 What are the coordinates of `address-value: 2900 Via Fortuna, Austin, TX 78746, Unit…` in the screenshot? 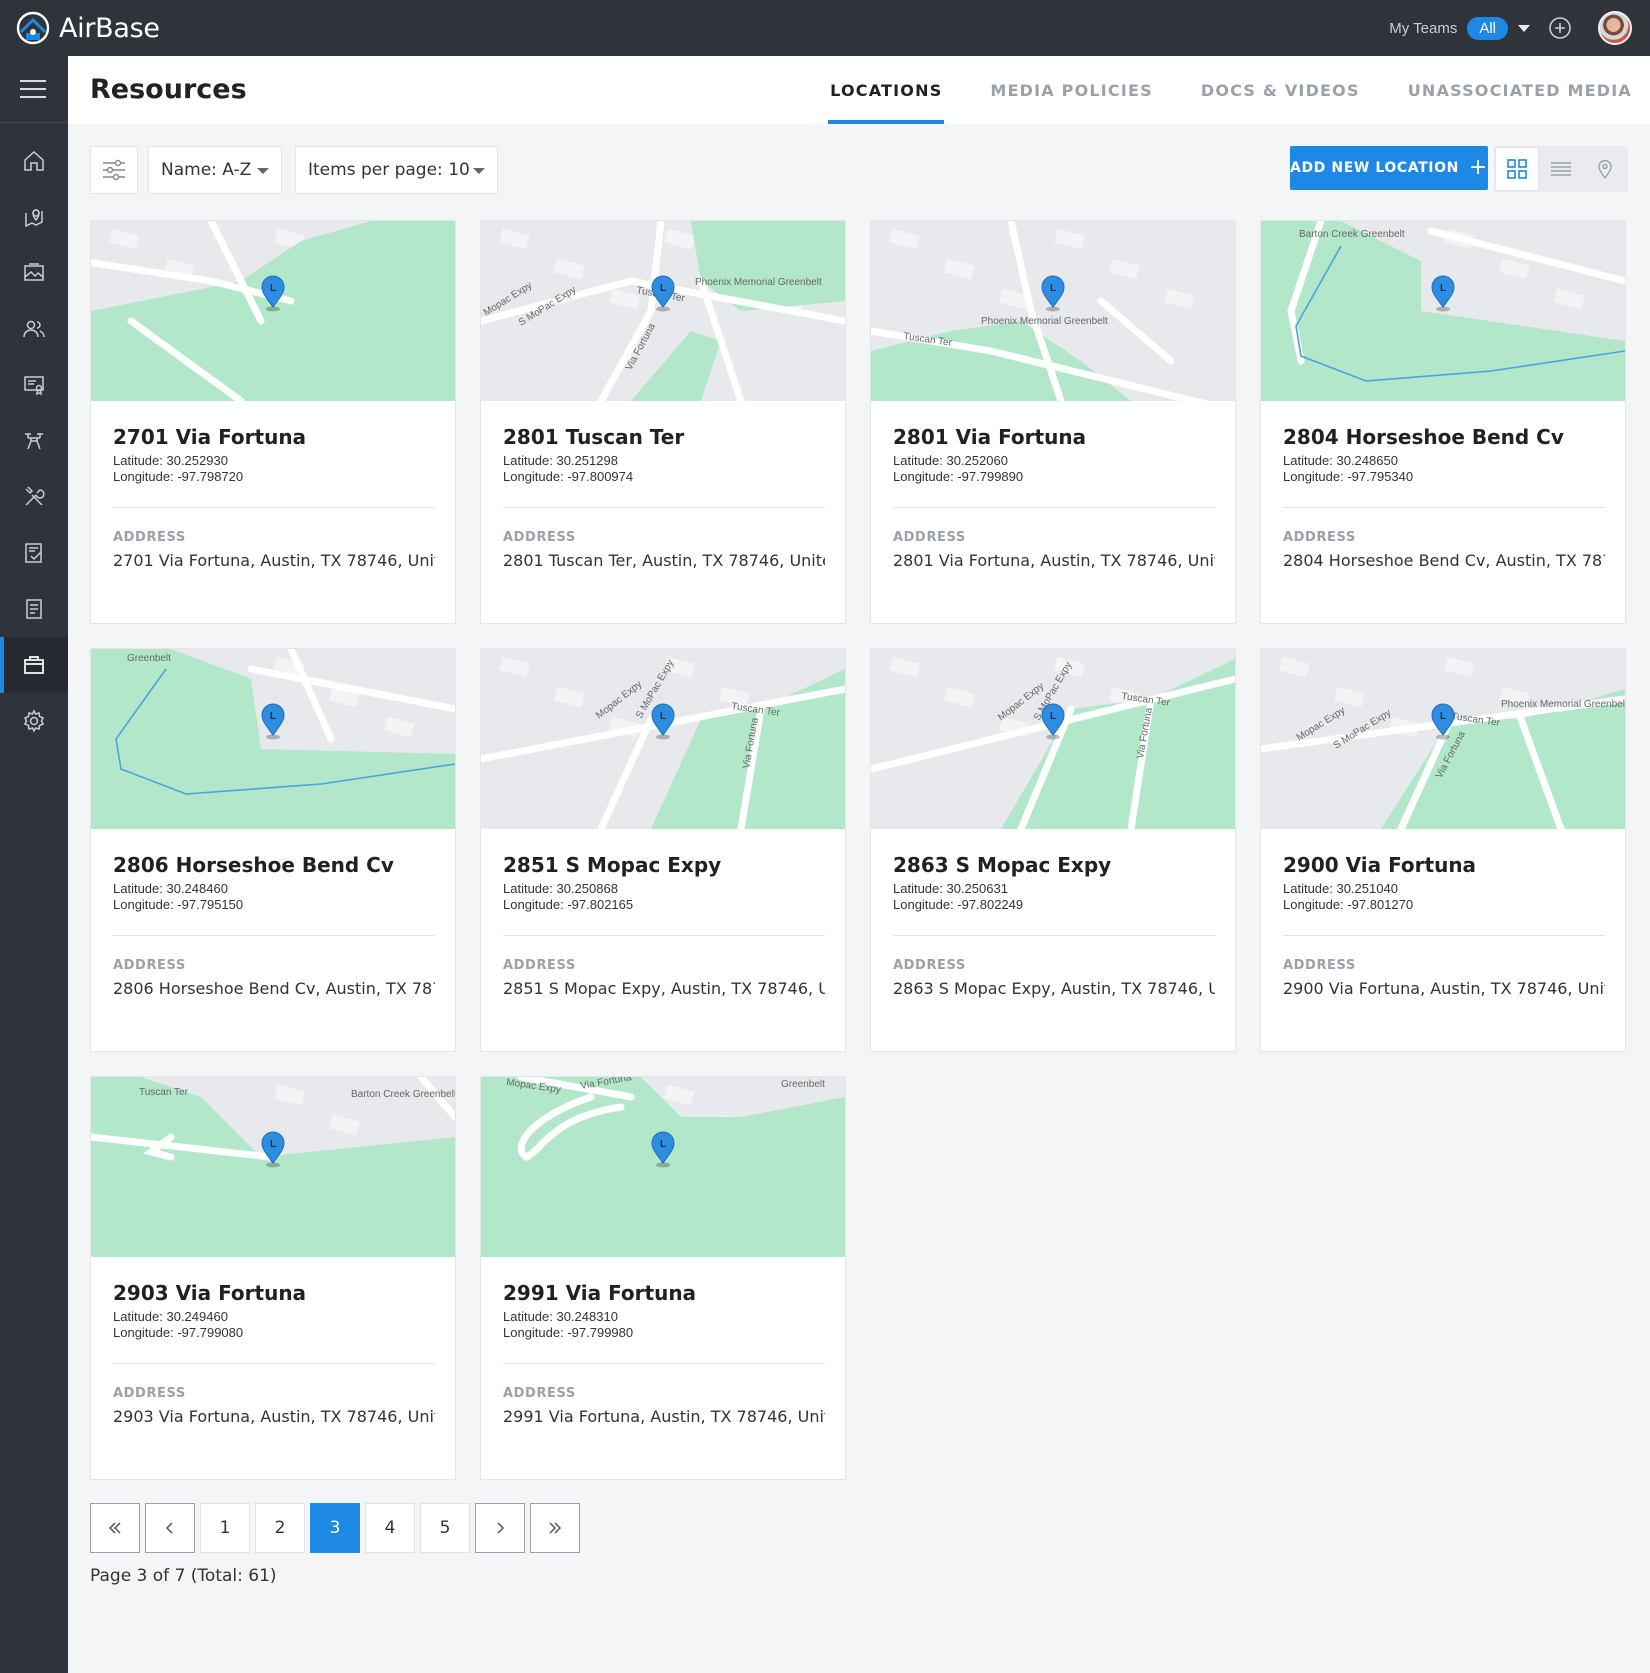 It's located at (1444, 988).